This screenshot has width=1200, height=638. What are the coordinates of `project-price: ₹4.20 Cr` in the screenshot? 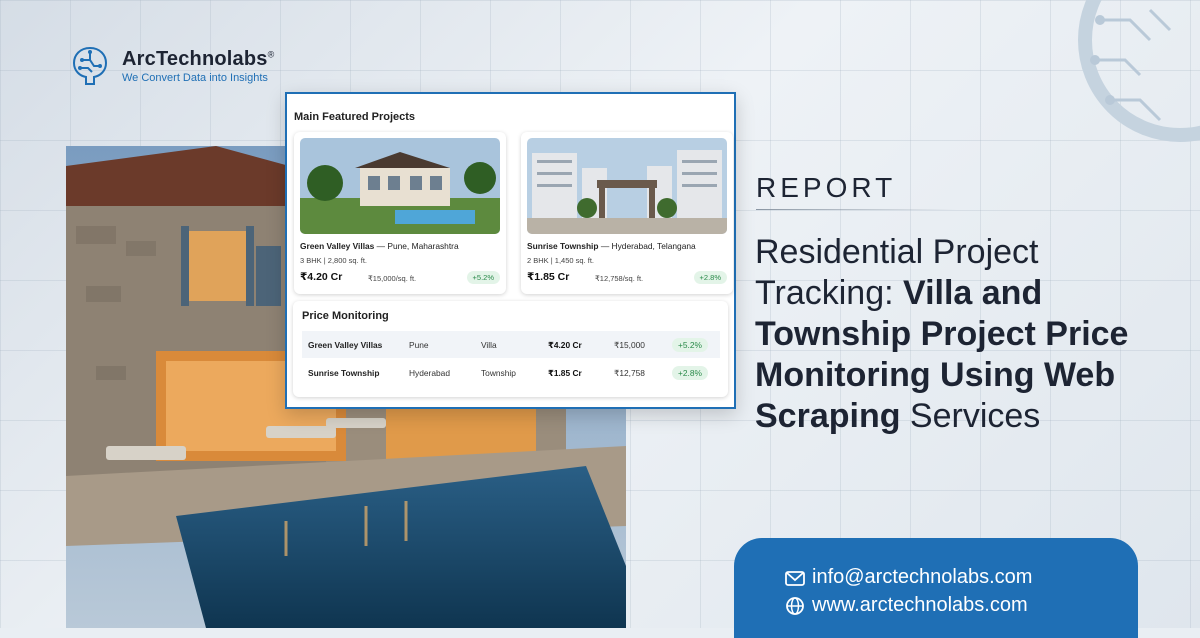 It's located at (321, 277).